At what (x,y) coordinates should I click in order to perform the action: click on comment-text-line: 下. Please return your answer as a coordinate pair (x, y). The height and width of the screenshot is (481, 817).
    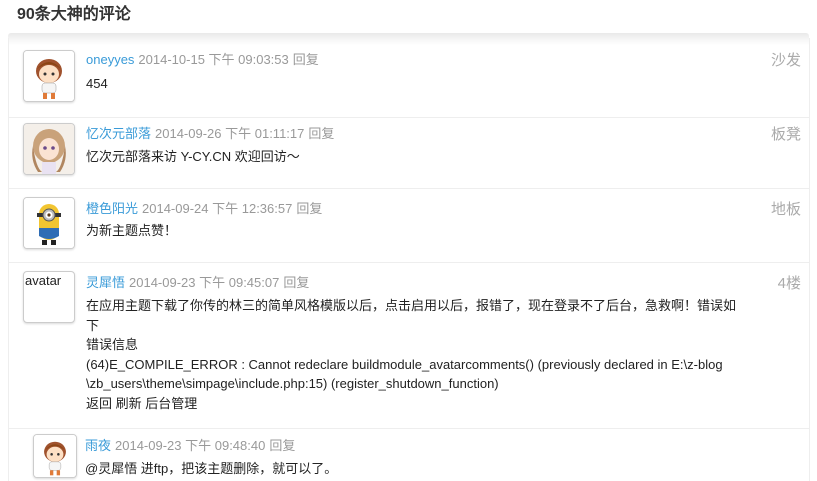
    Looking at the image, I should click on (93, 325).